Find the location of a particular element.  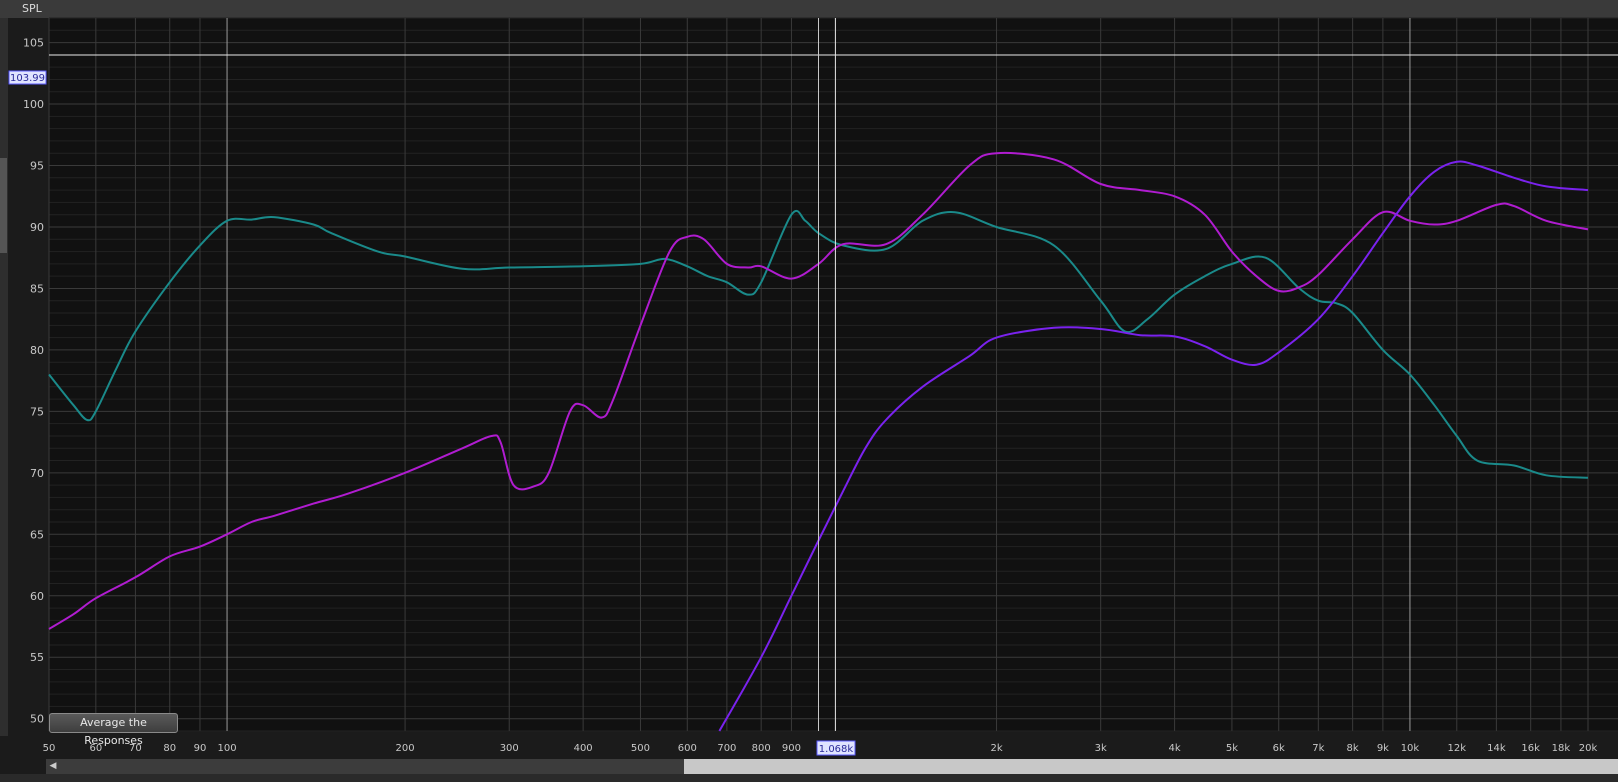

x-tick-label: 18k is located at coordinates (1561, 748).